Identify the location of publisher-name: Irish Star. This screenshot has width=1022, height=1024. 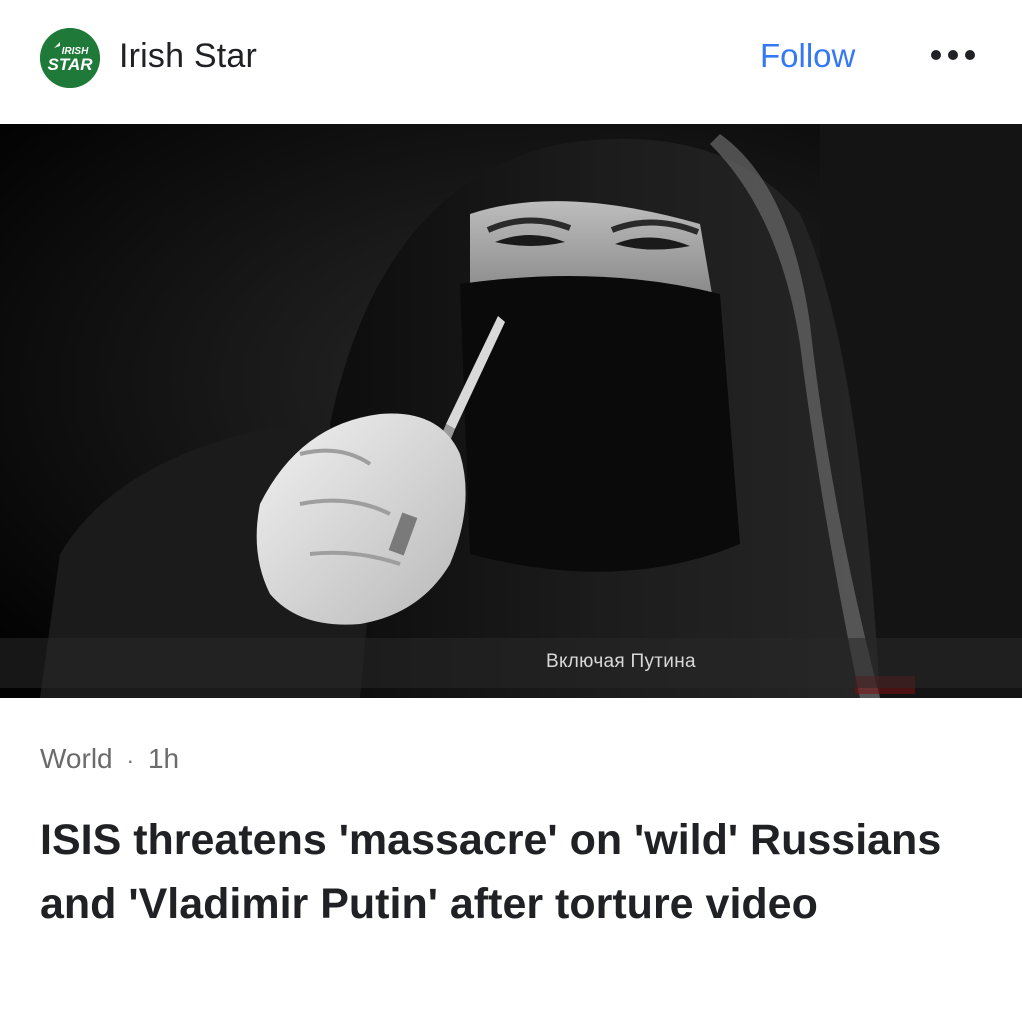
(188, 56).